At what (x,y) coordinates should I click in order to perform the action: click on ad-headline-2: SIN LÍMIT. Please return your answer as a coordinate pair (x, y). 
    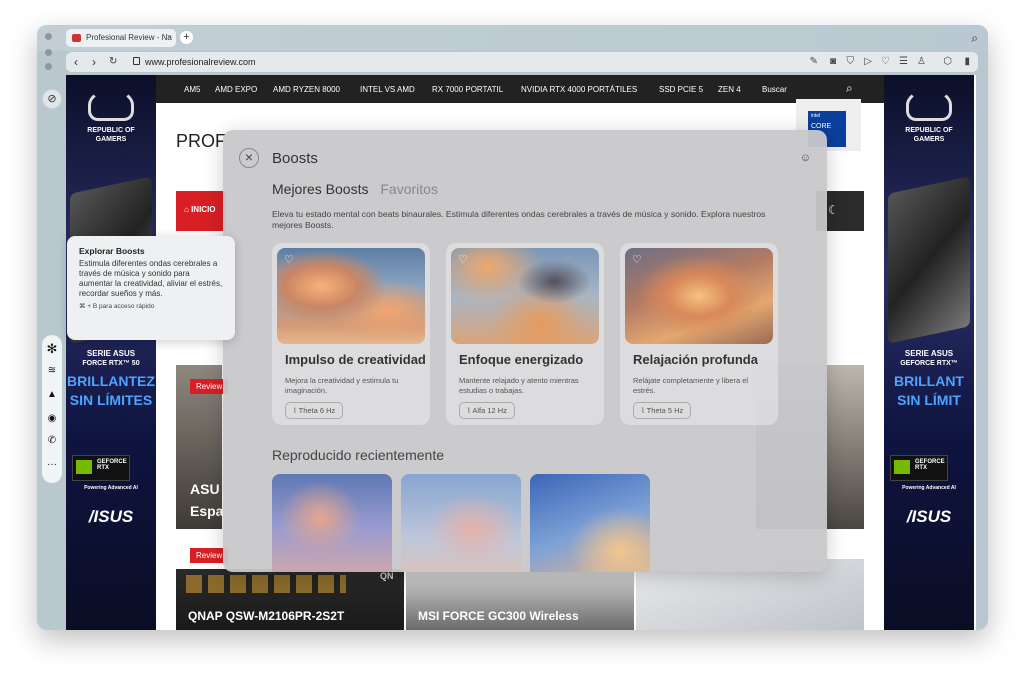
    Looking at the image, I should click on (929, 400).